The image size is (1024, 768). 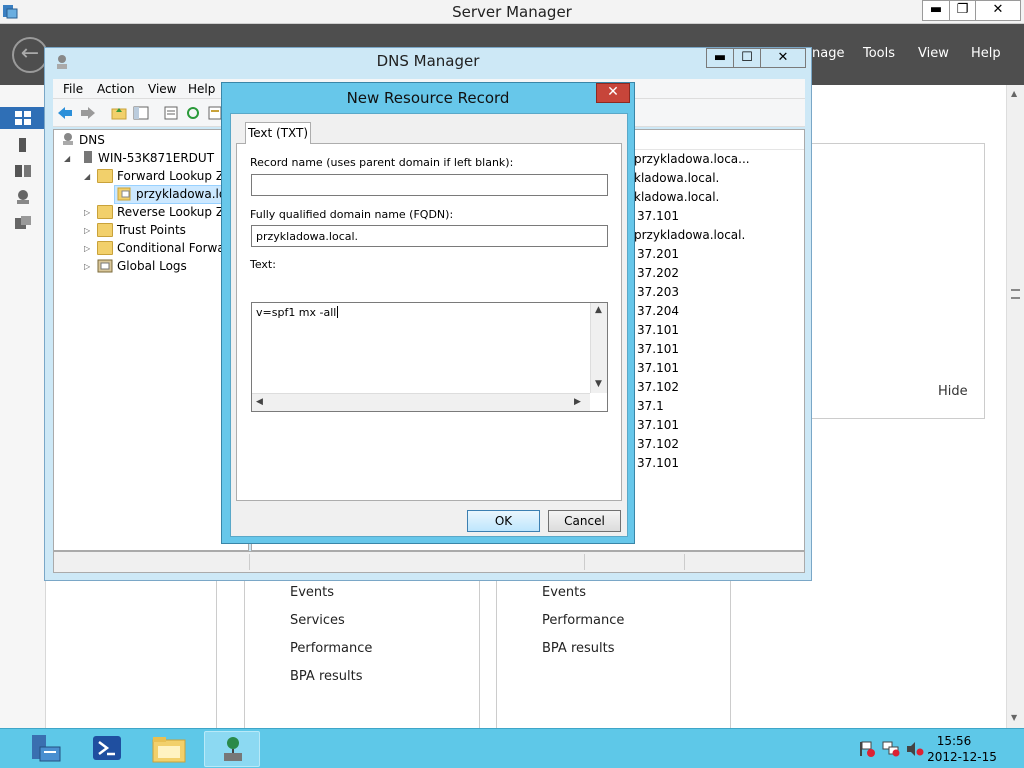 What do you see at coordinates (867, 749) in the screenshot?
I see `action-center-flag-icon` at bounding box center [867, 749].